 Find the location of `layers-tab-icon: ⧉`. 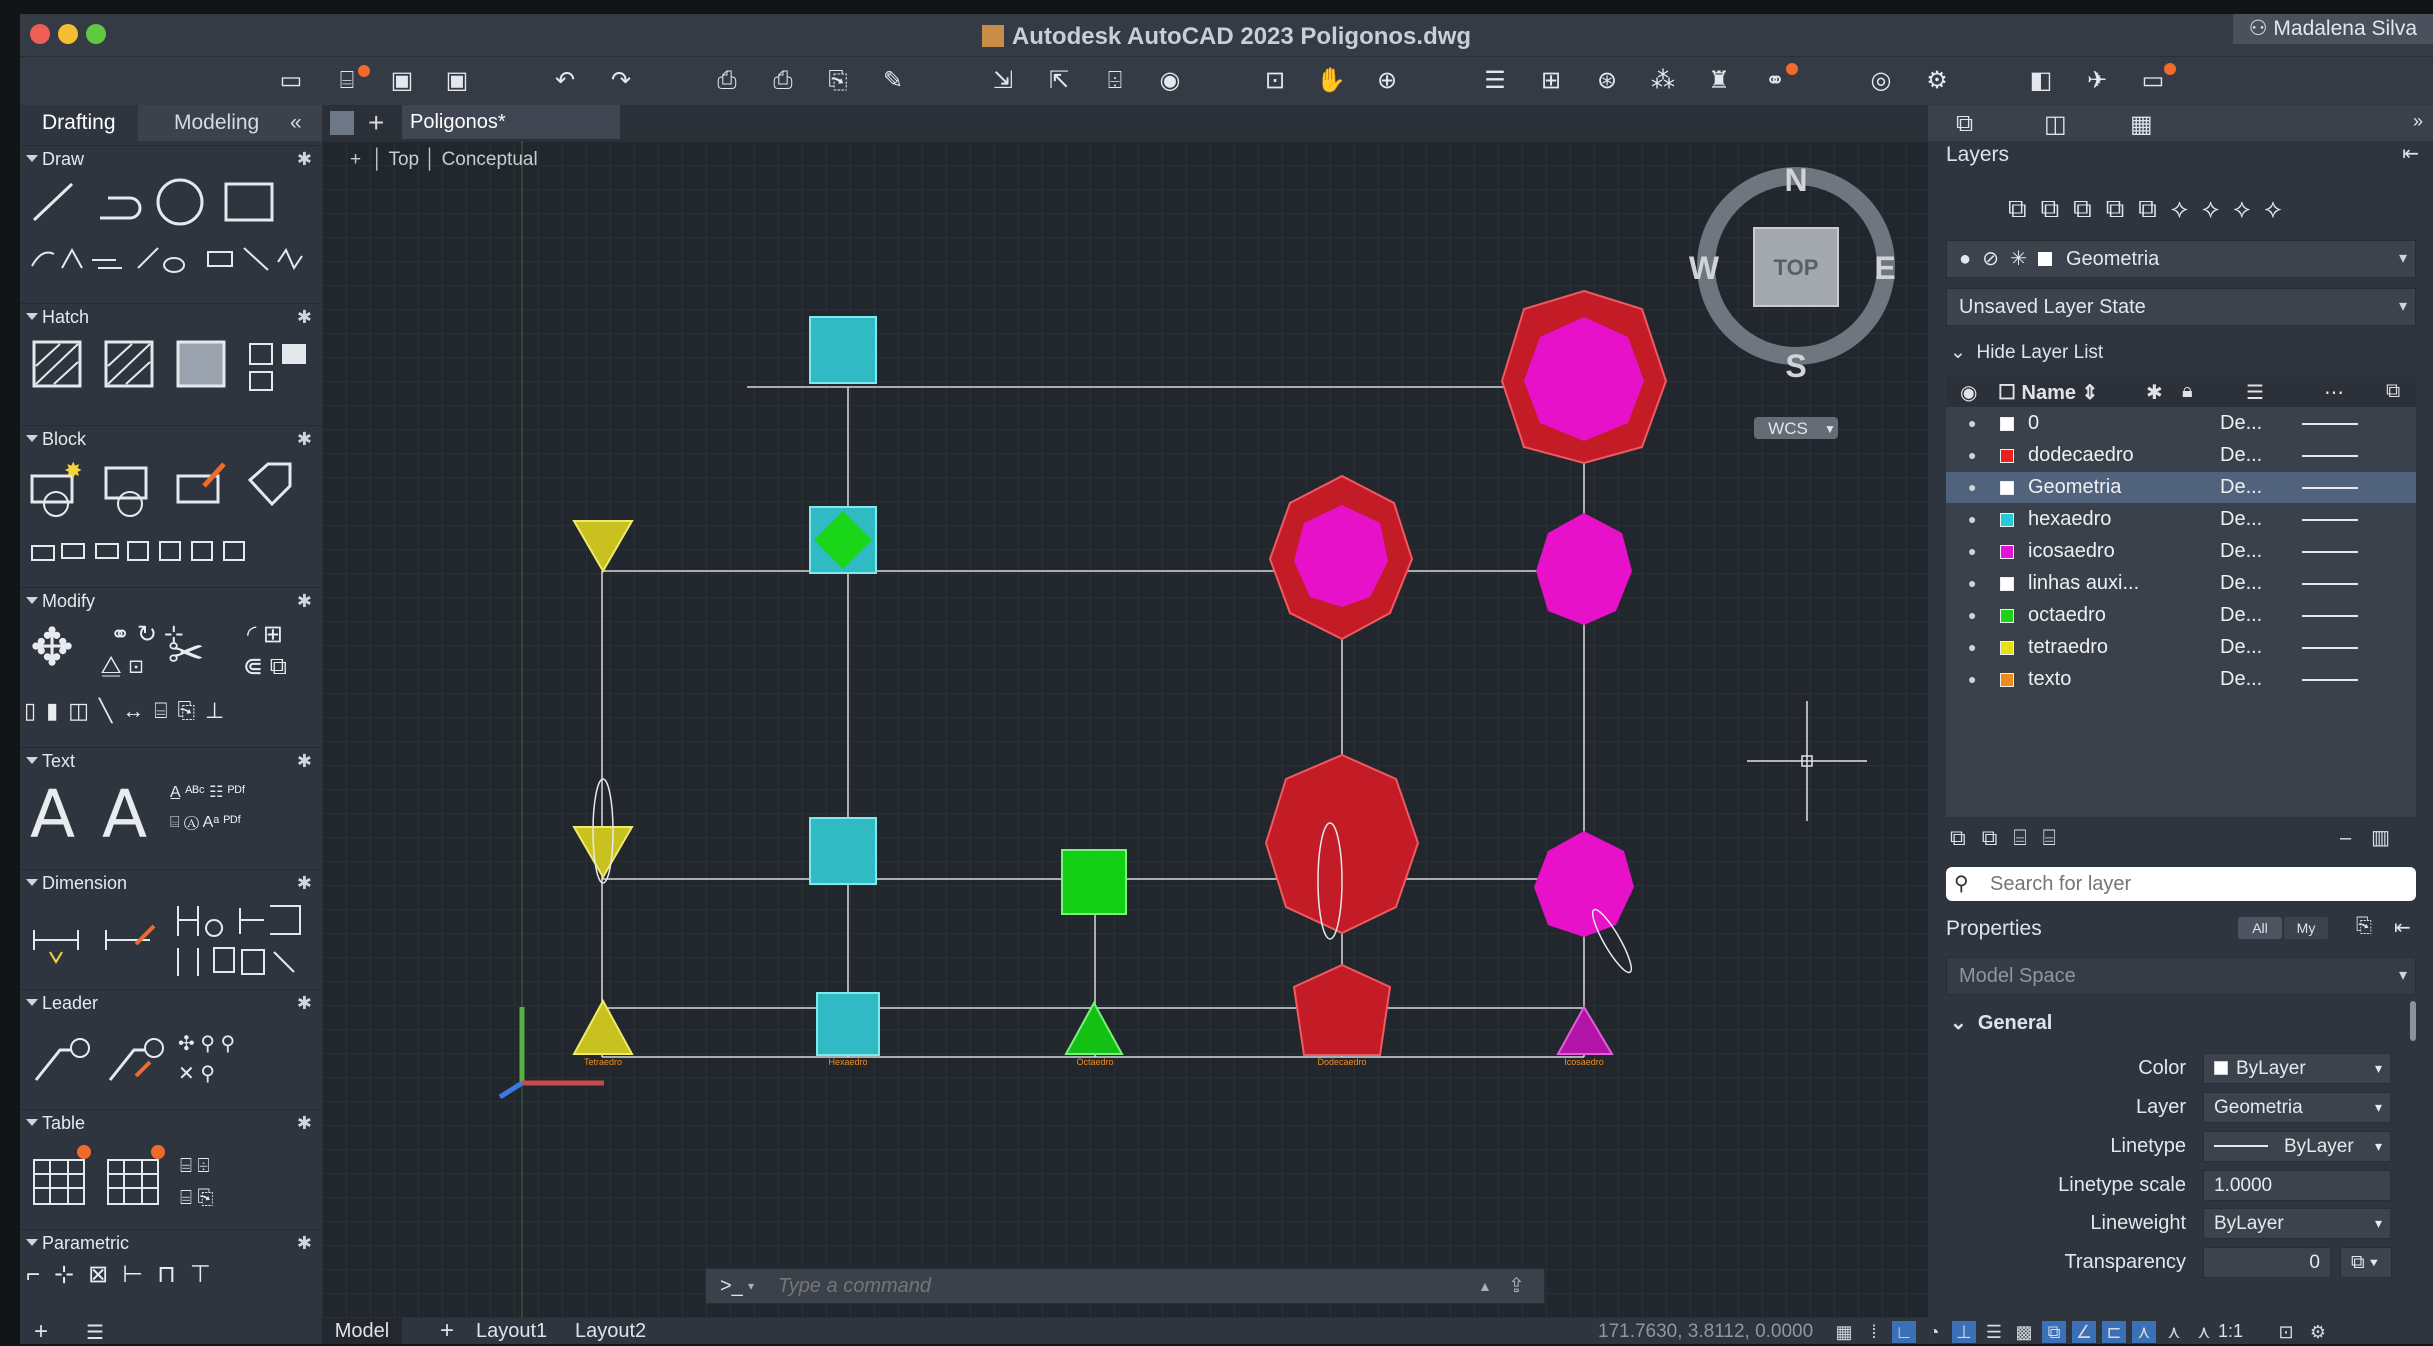

layers-tab-icon: ⧉ is located at coordinates (1964, 124).